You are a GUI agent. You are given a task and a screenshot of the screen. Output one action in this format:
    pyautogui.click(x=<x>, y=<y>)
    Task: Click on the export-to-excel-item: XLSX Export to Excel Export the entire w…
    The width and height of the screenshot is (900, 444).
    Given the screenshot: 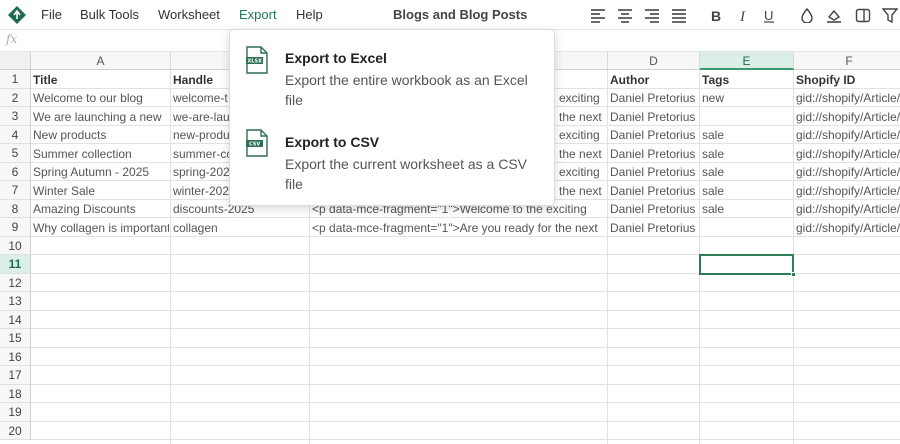 What is the action you would take?
    pyautogui.click(x=392, y=74)
    